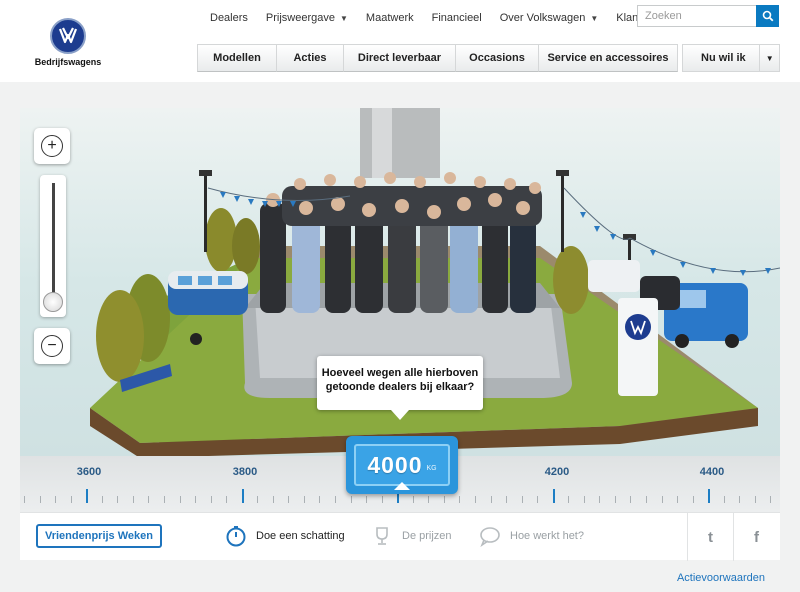  I want to click on zoom-slider-line, so click(53, 245).